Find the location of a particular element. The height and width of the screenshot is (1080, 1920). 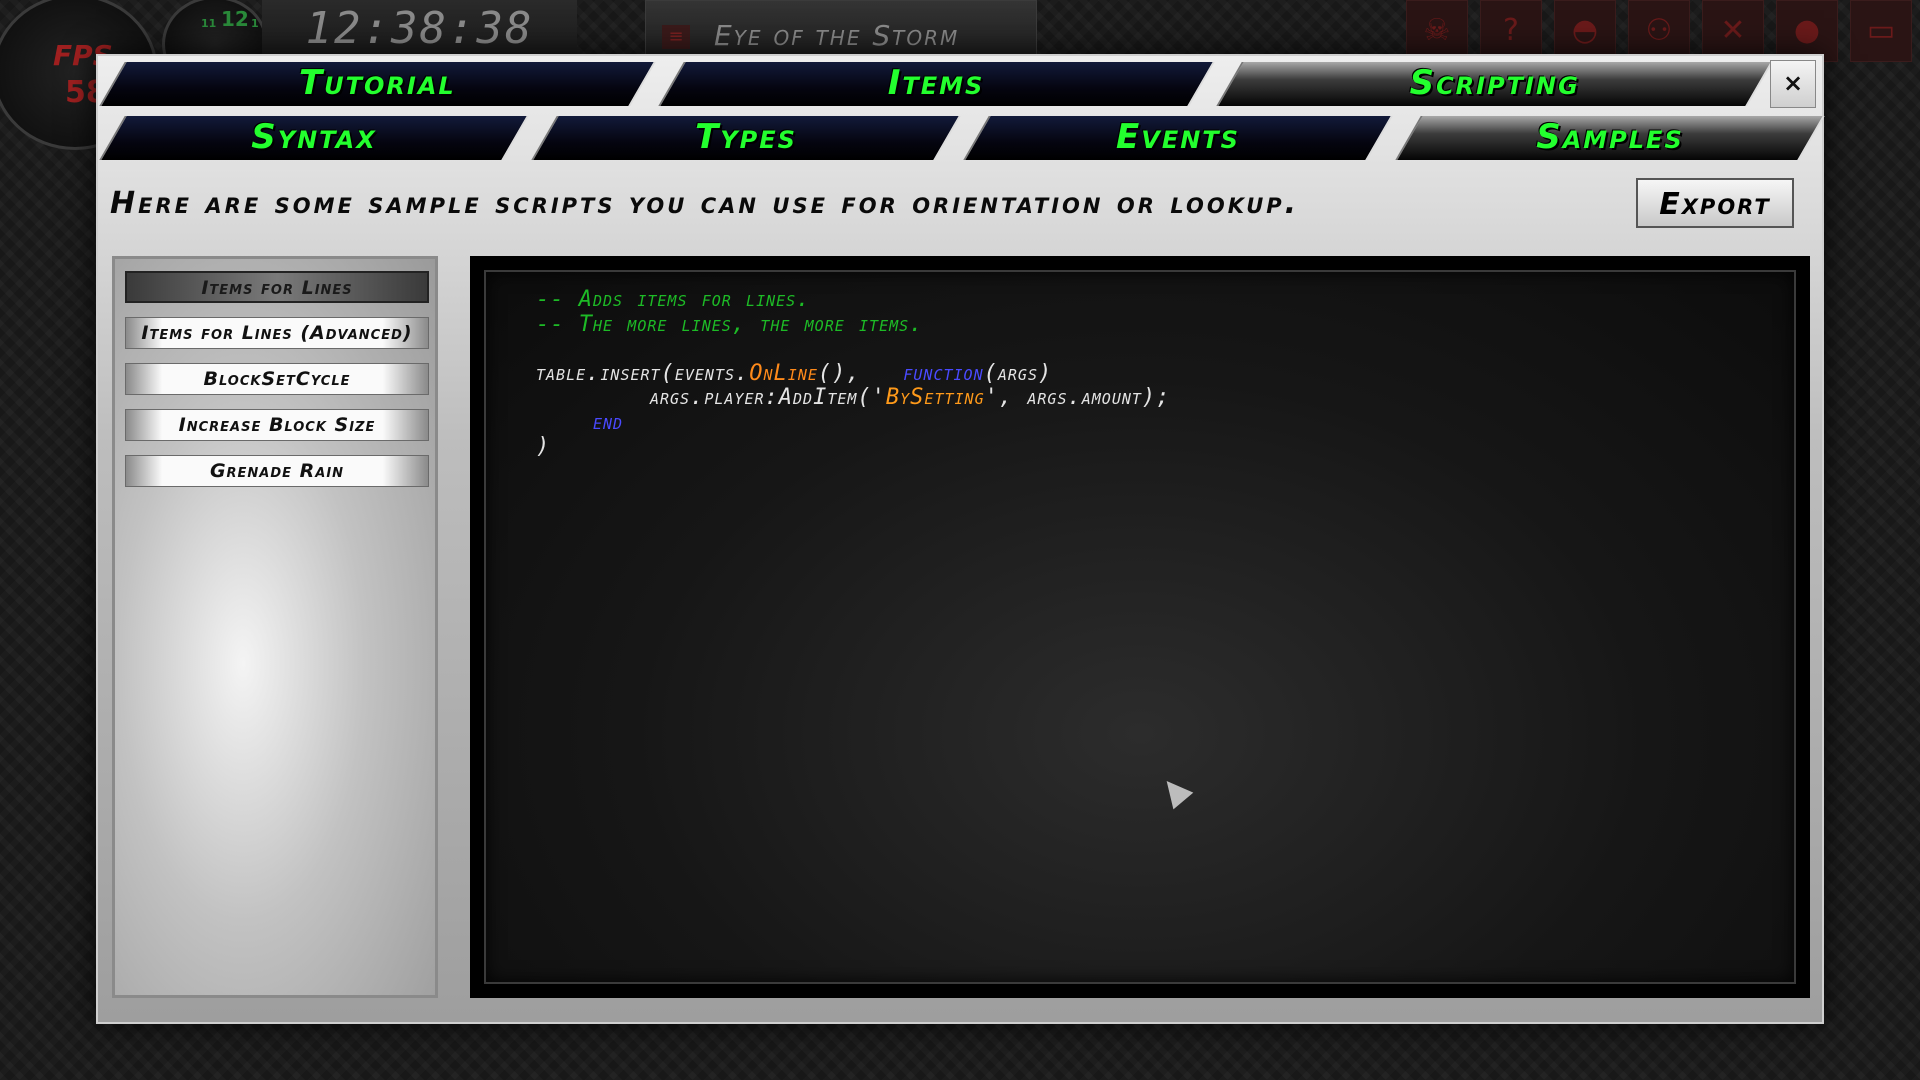

tab-label: Events is located at coordinates (1178, 137).